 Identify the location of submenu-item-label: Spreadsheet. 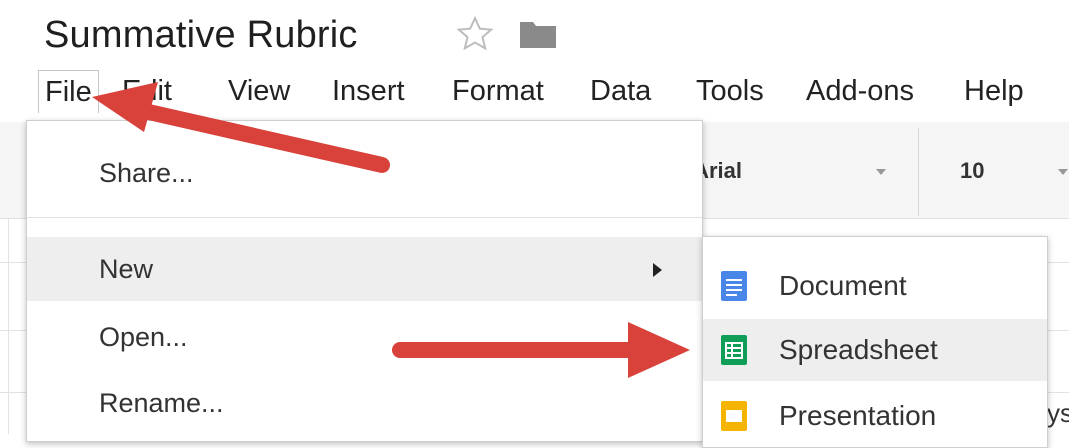
(858, 349).